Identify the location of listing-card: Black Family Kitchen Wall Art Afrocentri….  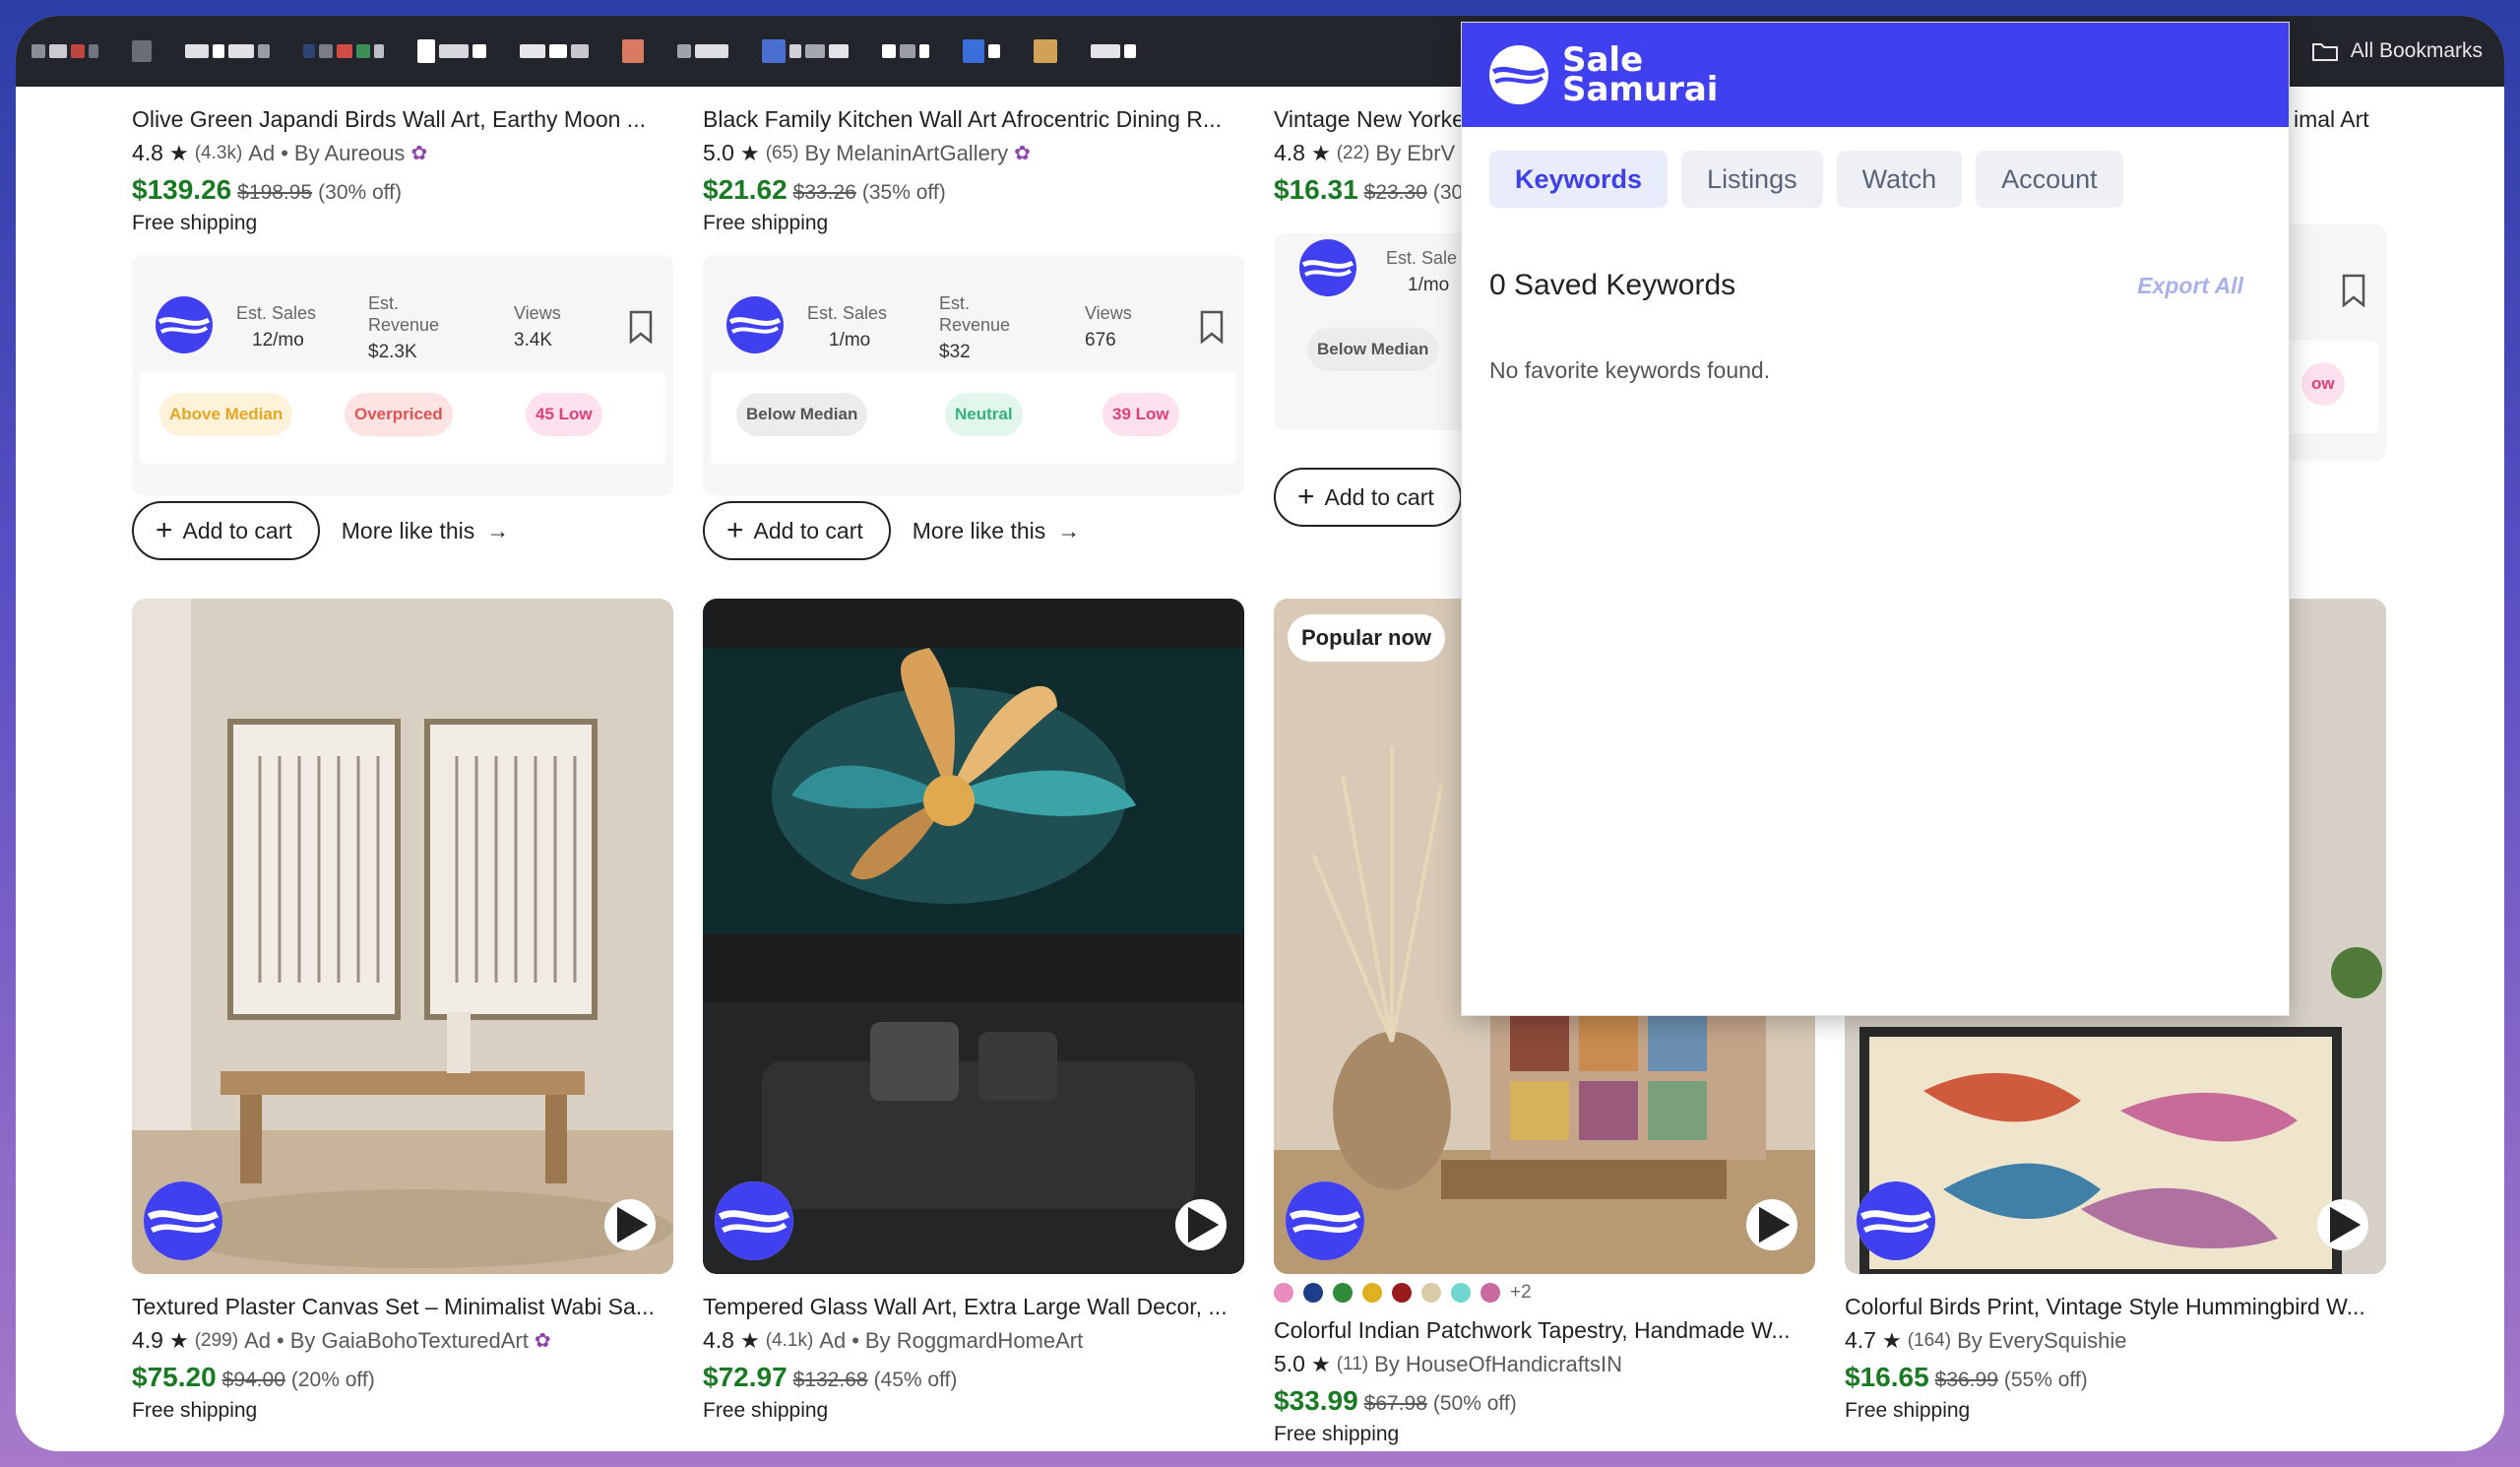
(973, 332).